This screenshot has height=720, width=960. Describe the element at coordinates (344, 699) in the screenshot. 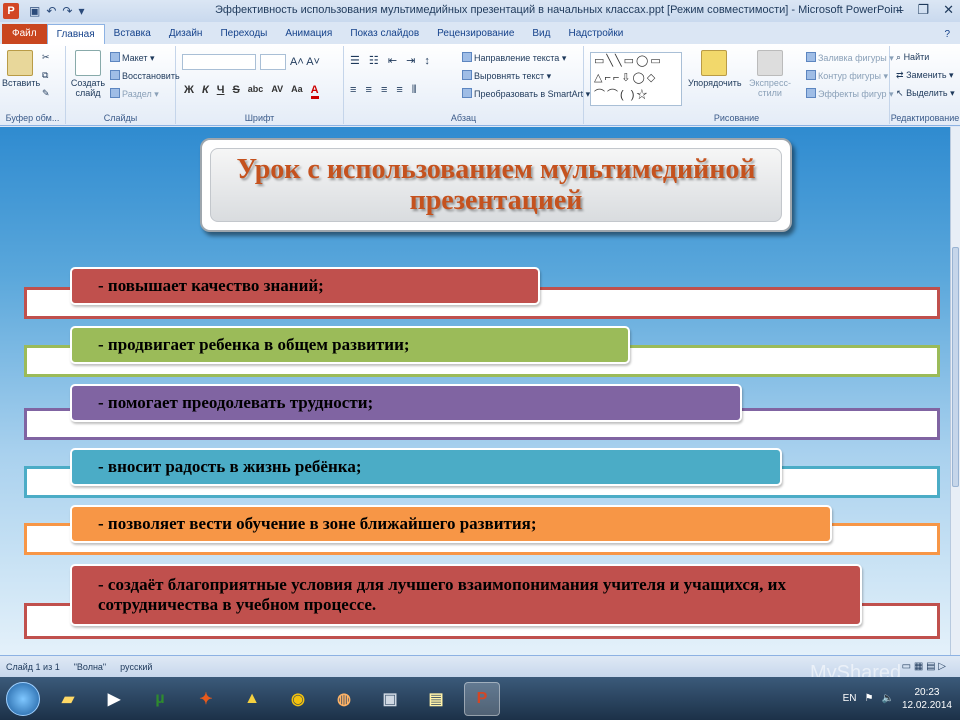

I see `taskbar-firefox-icon: ◍` at that location.